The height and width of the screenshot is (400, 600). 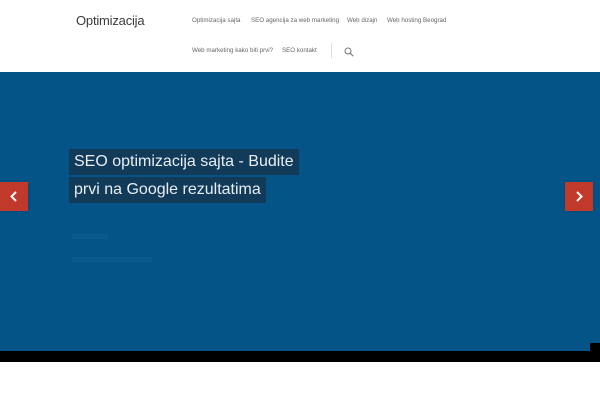 I want to click on site-logo: Optimizacija, so click(x=110, y=20).